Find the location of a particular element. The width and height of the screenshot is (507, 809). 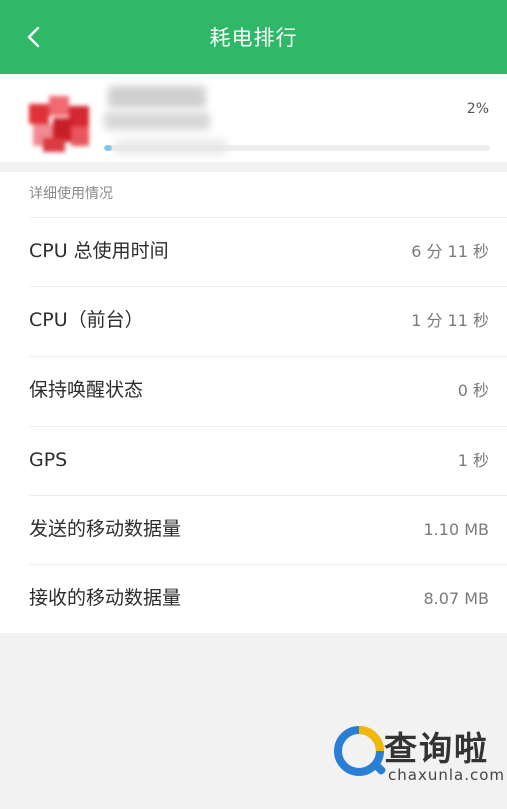

usage-bar-redacted is located at coordinates (171, 147).